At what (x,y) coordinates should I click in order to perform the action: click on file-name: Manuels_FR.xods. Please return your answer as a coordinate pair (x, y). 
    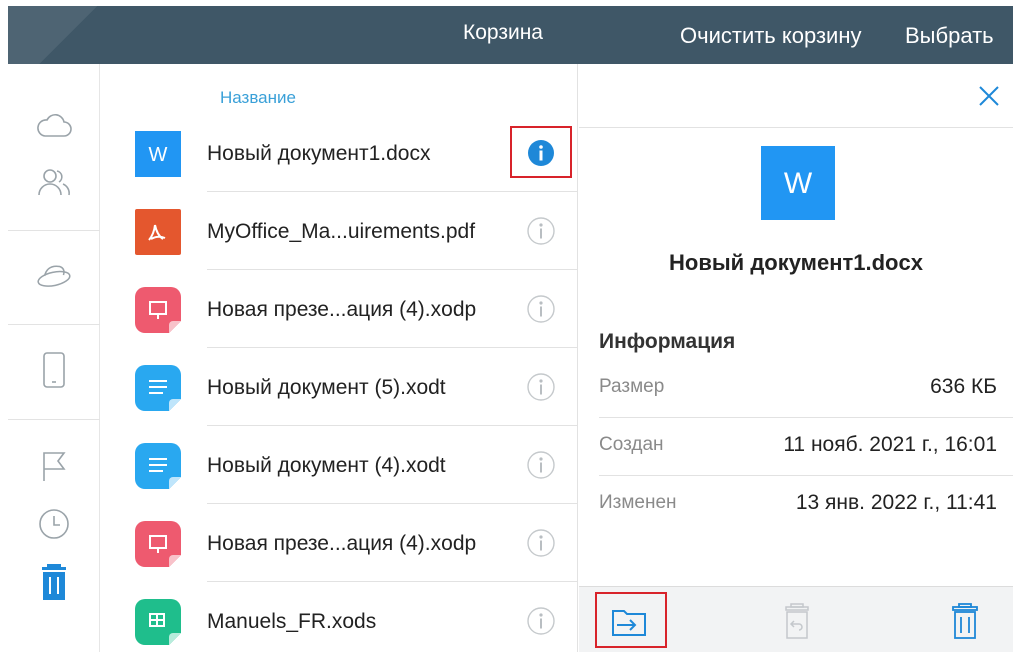
    Looking at the image, I should click on (292, 621).